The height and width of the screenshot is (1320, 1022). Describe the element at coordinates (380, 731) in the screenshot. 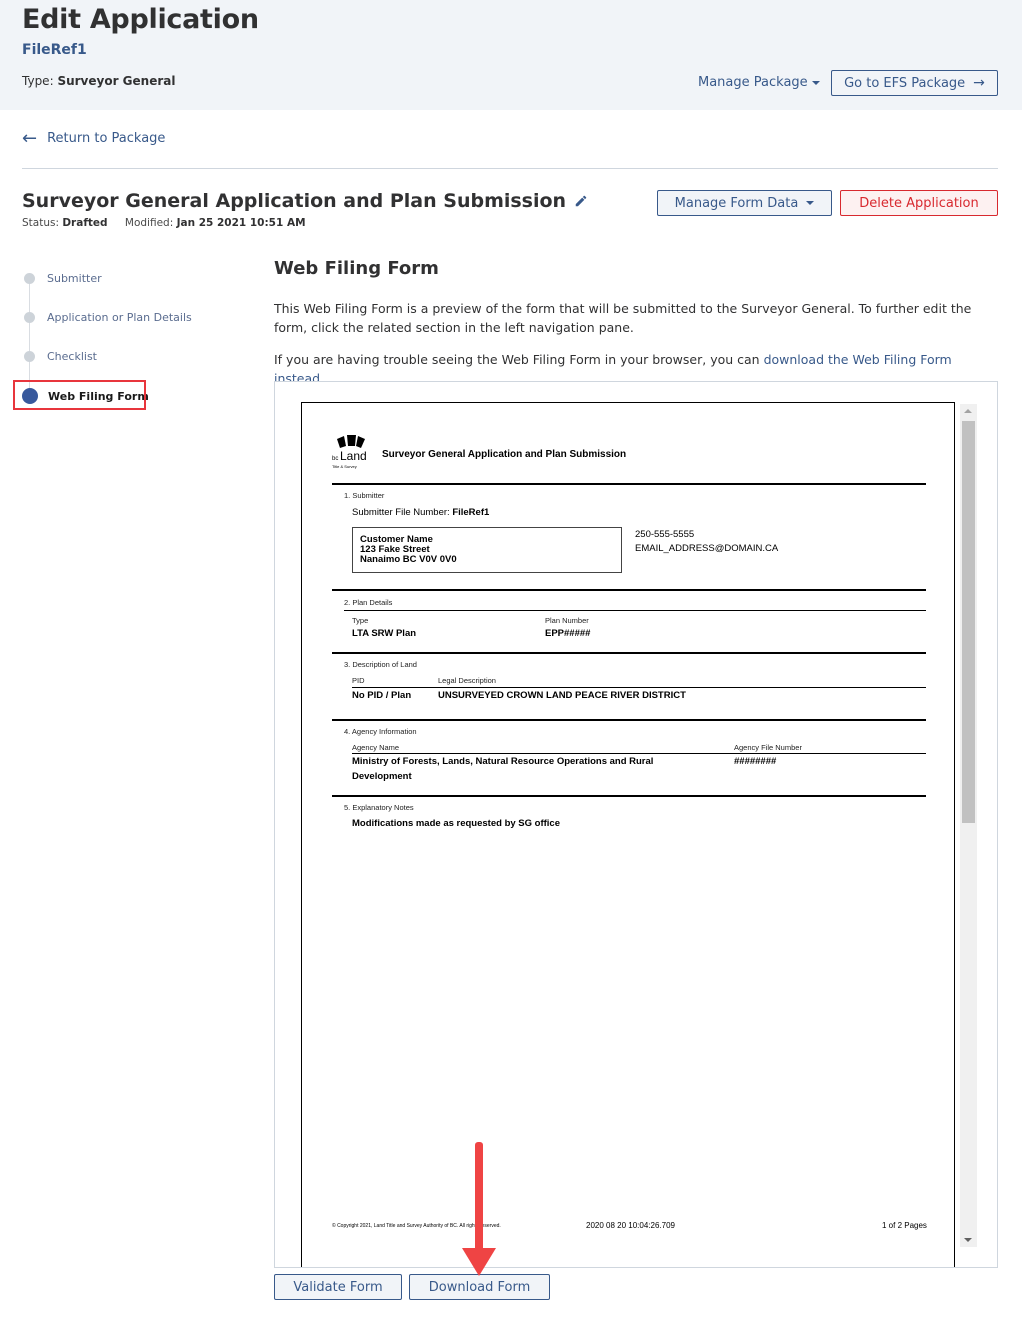

I see `section-4-title: 4. Agency Information` at that location.